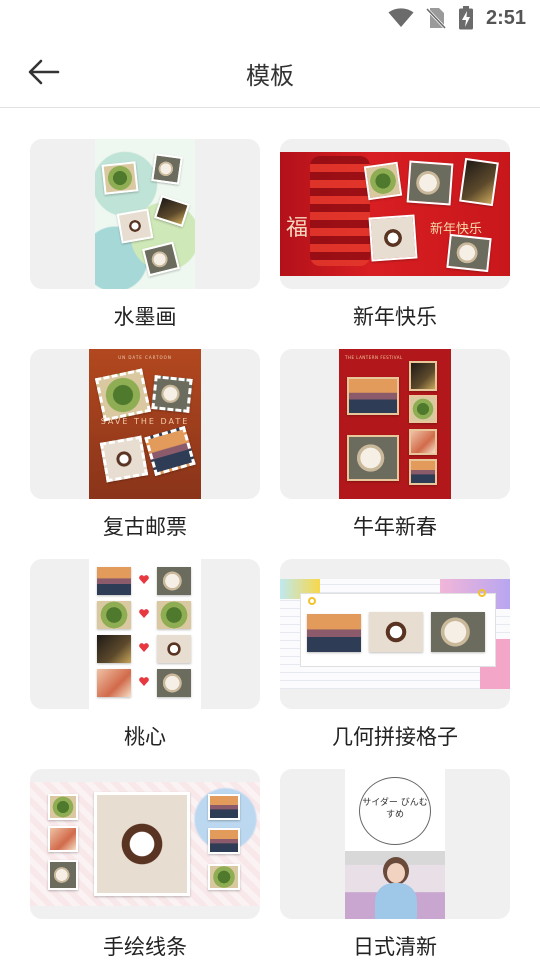 The image size is (540, 960). Describe the element at coordinates (457, 18) in the screenshot. I see `status-icons: 2:51` at that location.